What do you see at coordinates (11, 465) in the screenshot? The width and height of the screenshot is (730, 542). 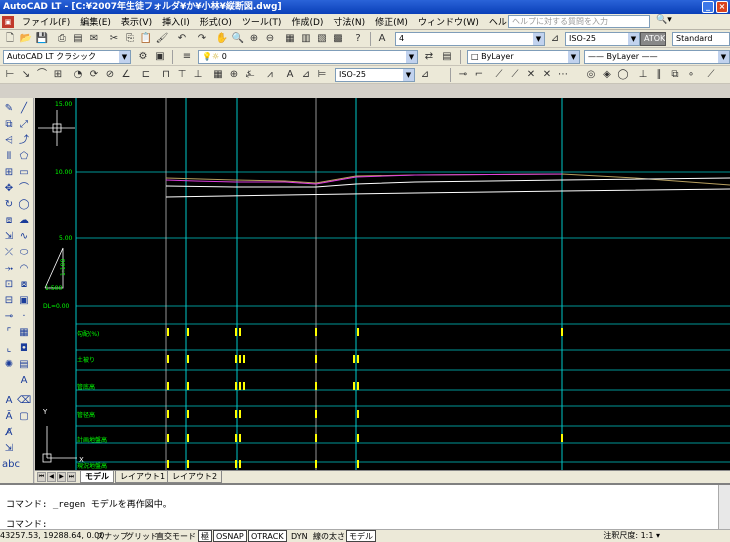 I see `spell-icon: abc` at bounding box center [11, 465].